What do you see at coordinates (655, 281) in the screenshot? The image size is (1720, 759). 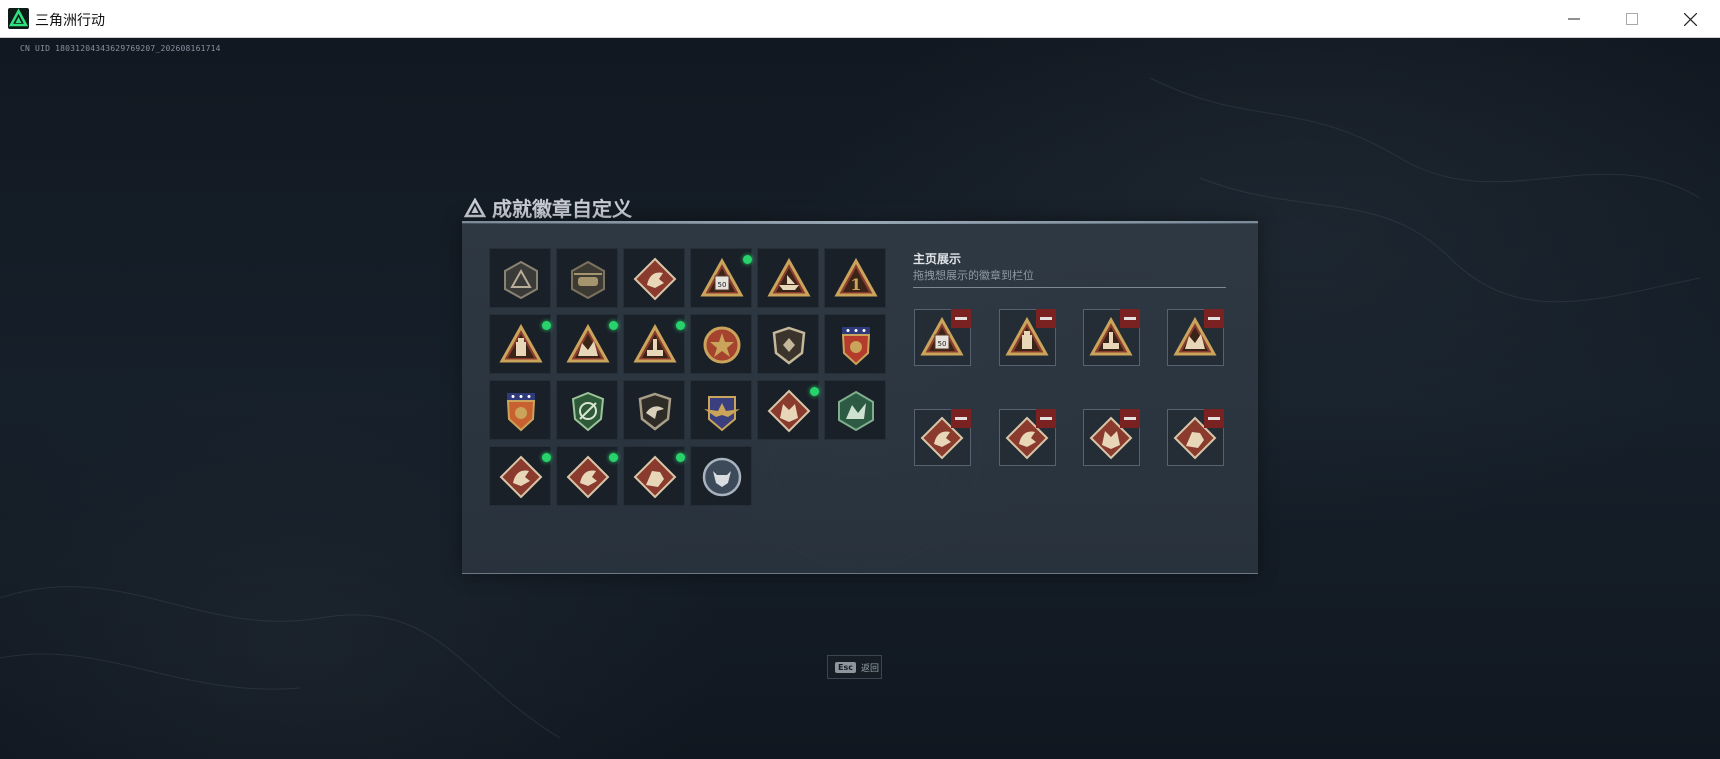 I see `gold-triangle-crate-badge-icon` at bounding box center [655, 281].